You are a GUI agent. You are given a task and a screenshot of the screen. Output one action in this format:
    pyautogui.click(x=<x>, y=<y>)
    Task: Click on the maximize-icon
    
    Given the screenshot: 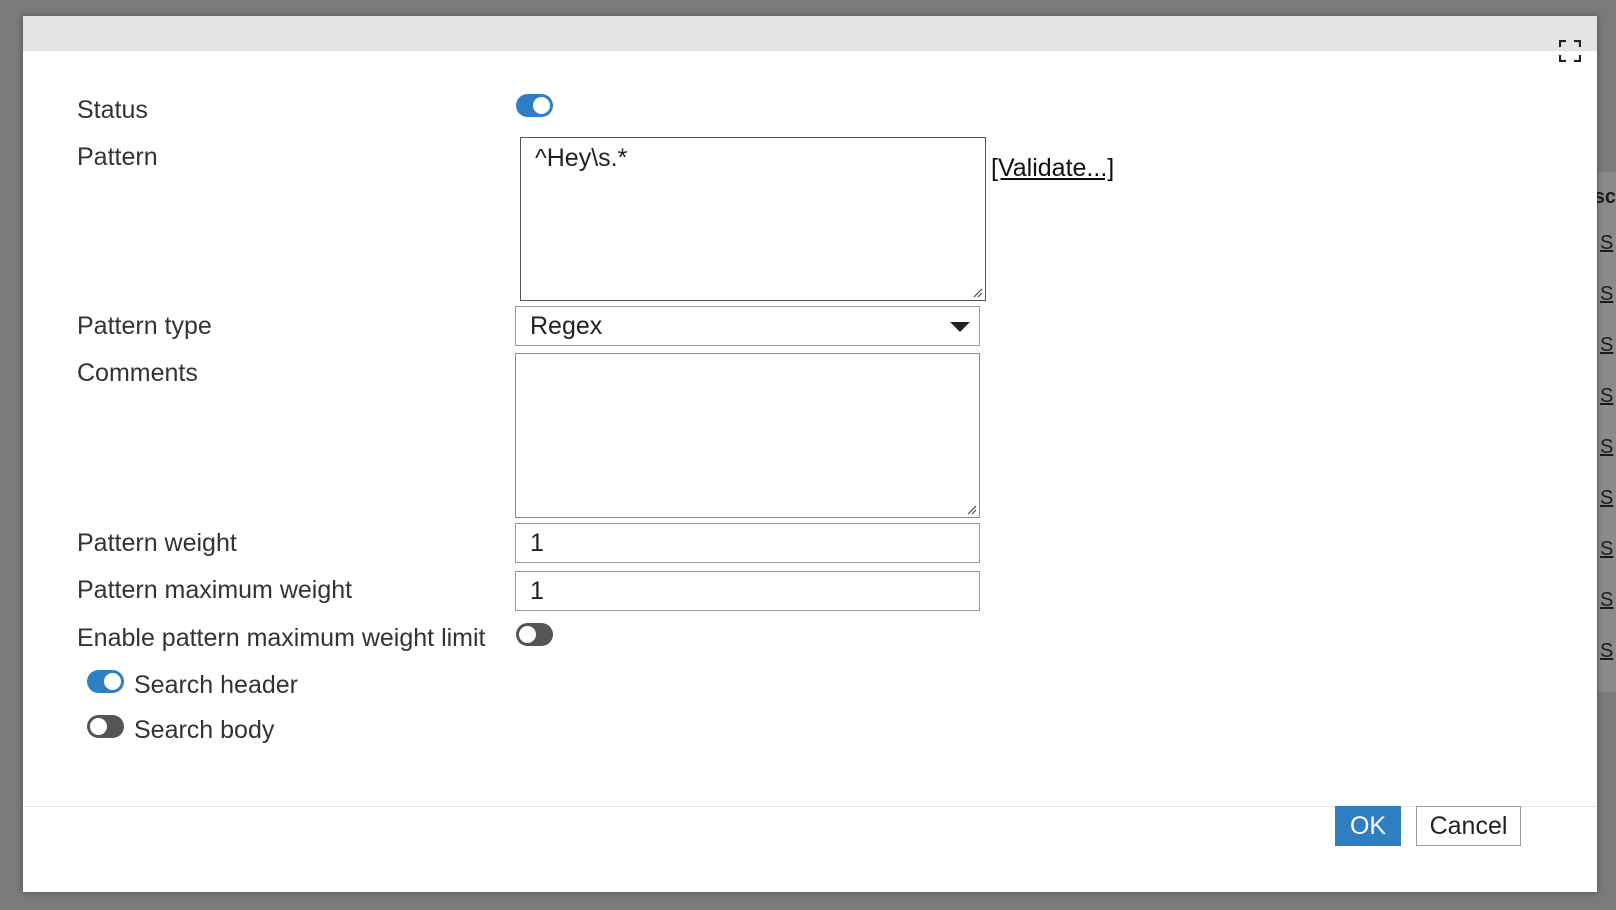 What is the action you would take?
    pyautogui.click(x=1570, y=51)
    